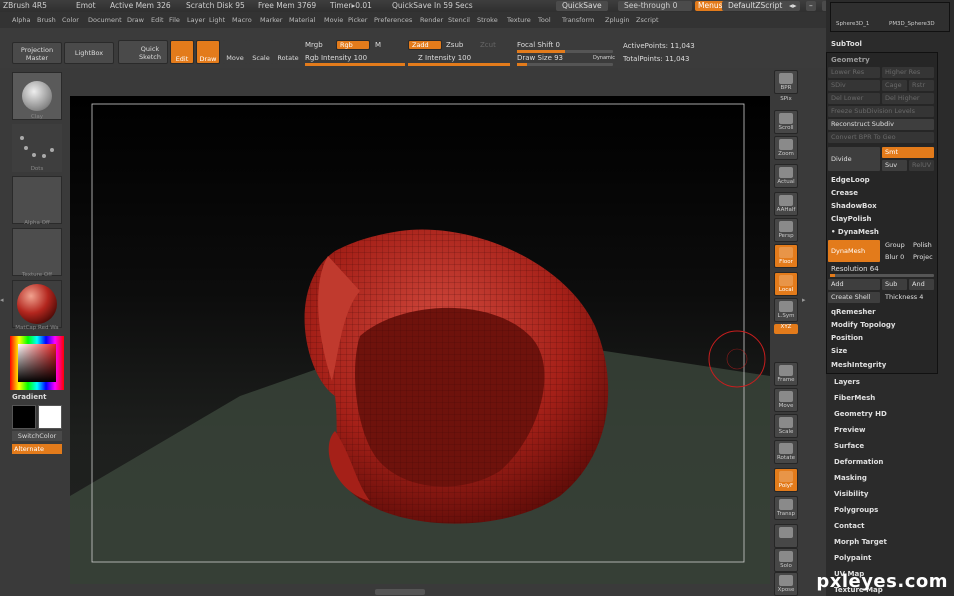 The image size is (954, 596). I want to click on menu-brush: Brush, so click(46, 20).